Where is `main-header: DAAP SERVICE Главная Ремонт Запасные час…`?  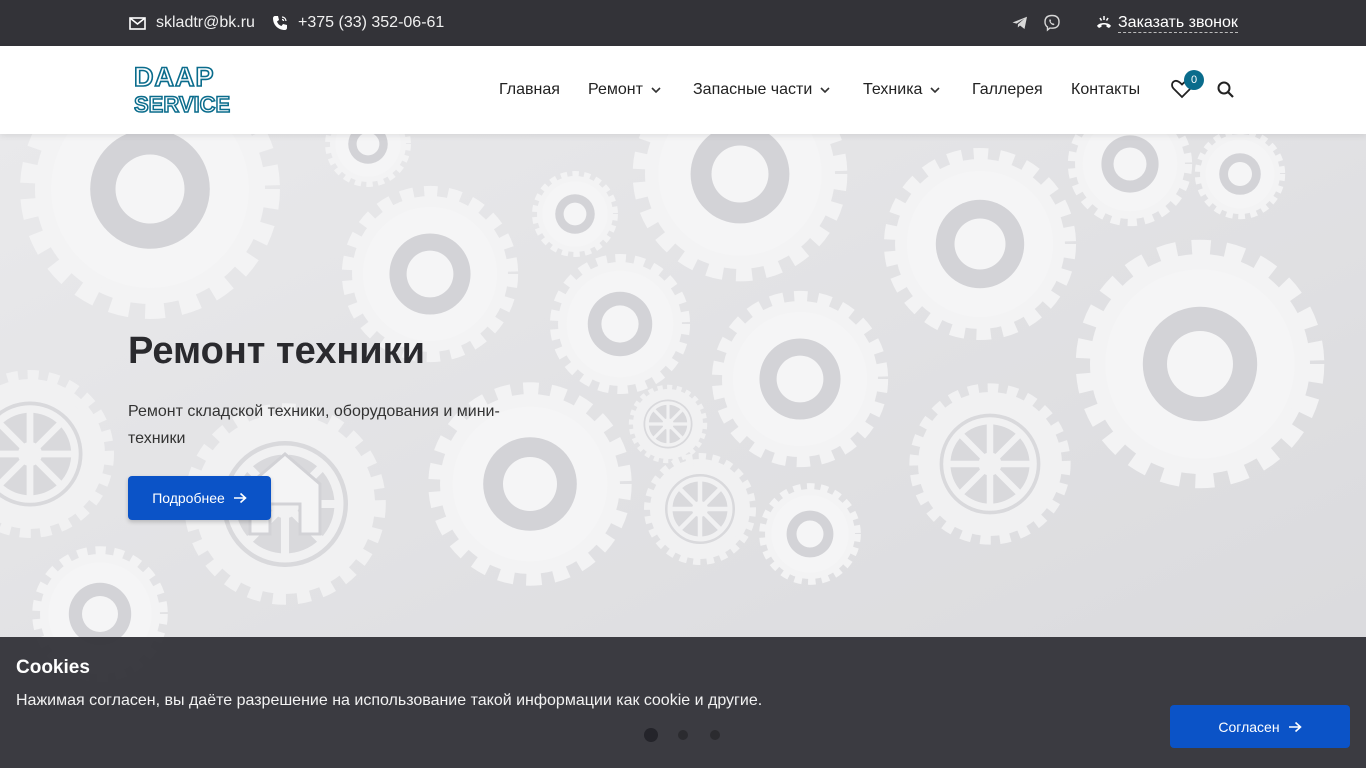 main-header: DAAP SERVICE Главная Ремонт Запасные час… is located at coordinates (683, 90).